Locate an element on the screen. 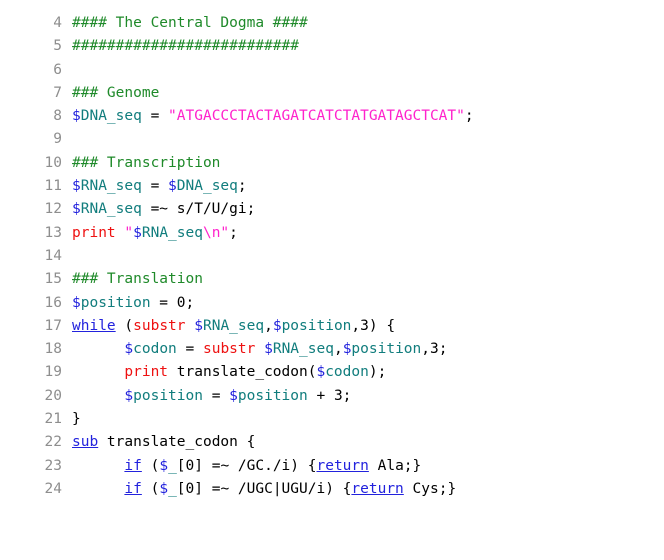 The image size is (664, 560). line-number: 18 is located at coordinates (53, 349).